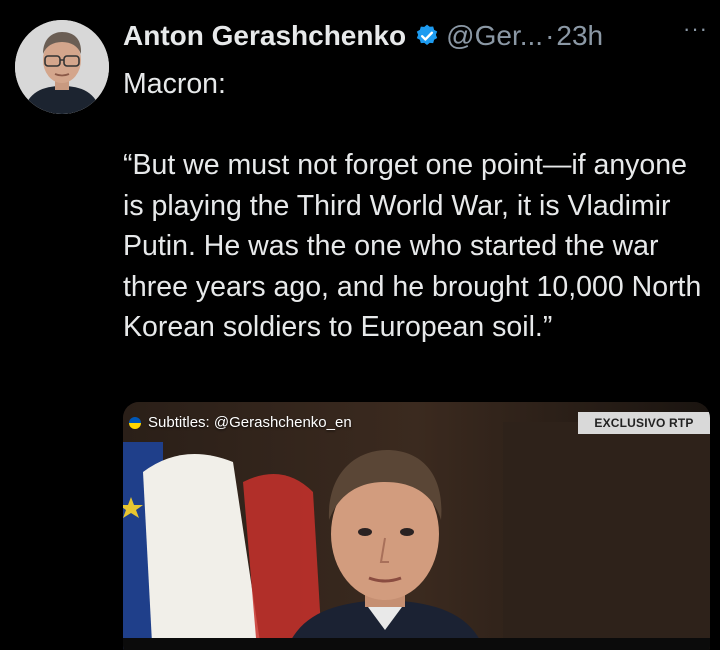 This screenshot has height=650, width=720. I want to click on subtitles-credit-text: Subtitles: @Gerashchenko_en, so click(250, 422).